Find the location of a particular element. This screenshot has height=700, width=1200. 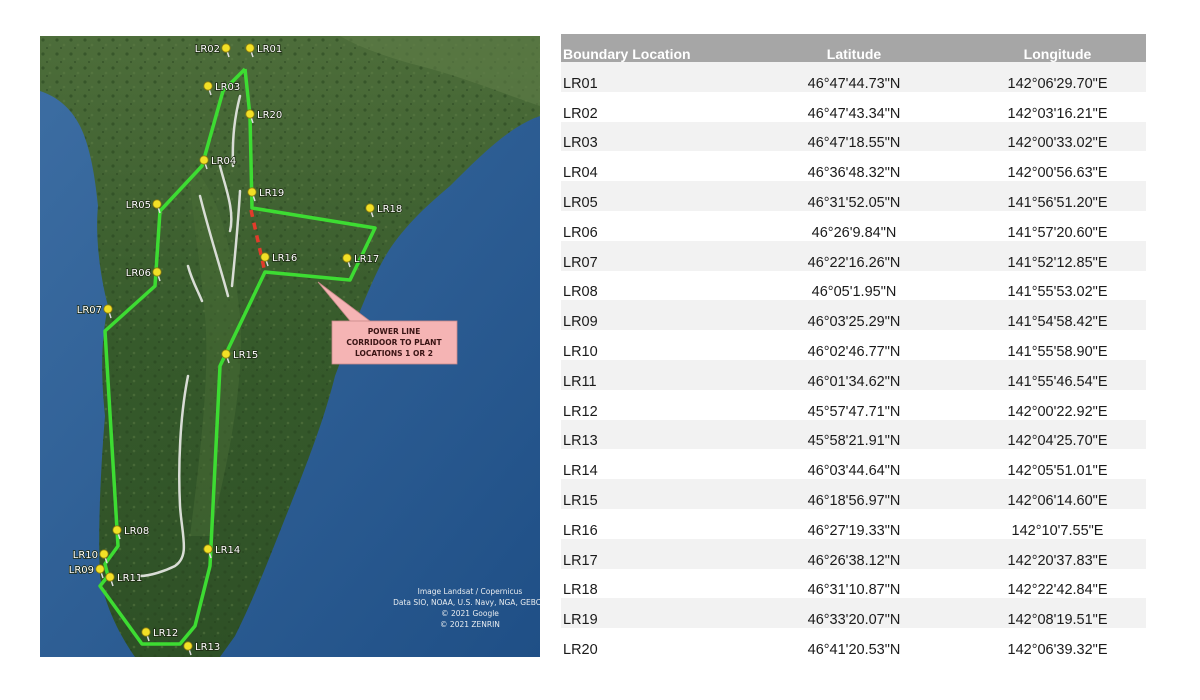

latitude-cell: 46°47'43.34"N is located at coordinates (854, 106).